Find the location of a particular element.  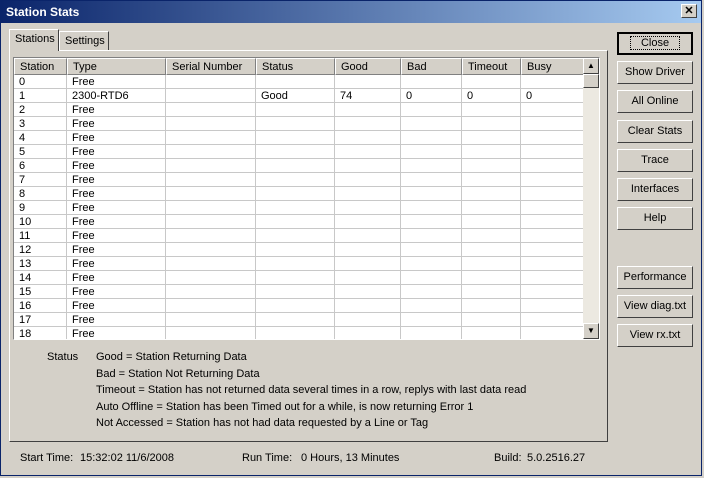

table-row: 12 Free is located at coordinates (299, 250).